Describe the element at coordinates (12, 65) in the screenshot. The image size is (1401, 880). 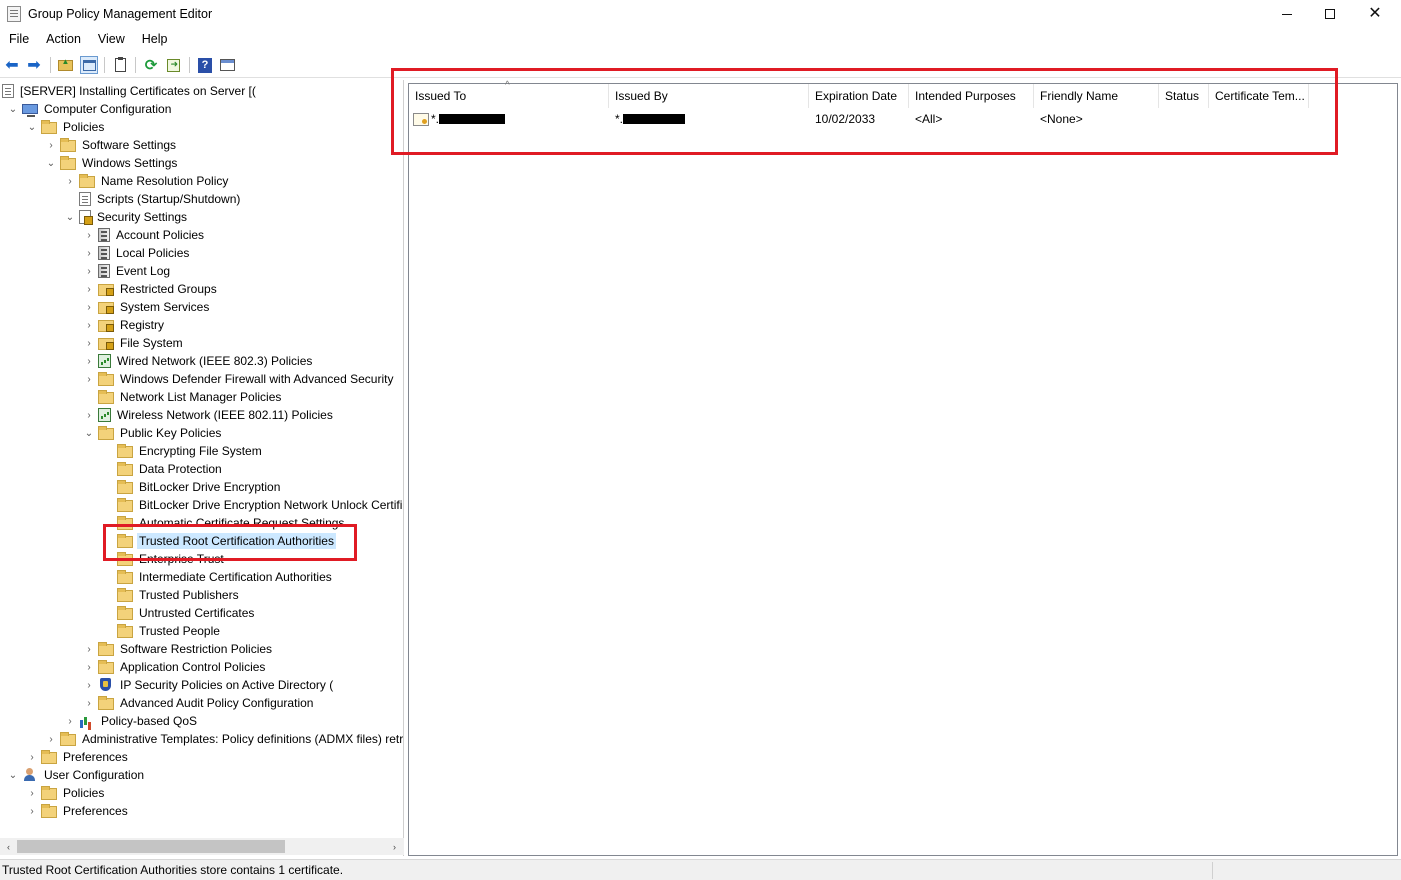
I see `back-arrow-icon: ⬅` at that location.